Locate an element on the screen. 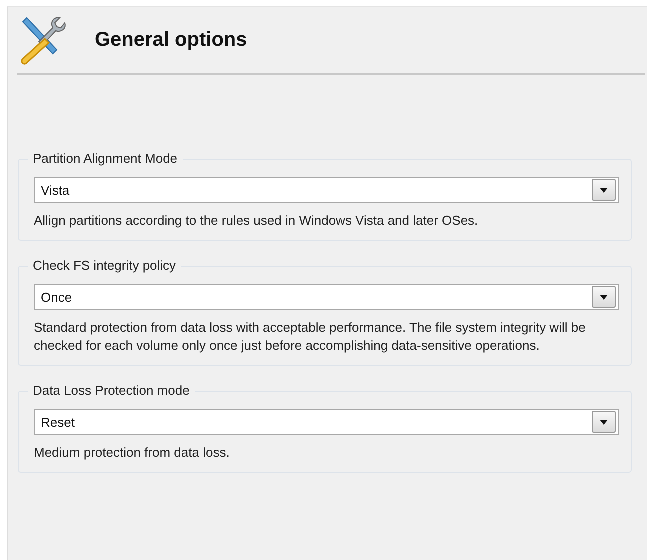 Image resolution: width=647 pixels, height=560 pixels. dropdown: Reset is located at coordinates (326, 422).